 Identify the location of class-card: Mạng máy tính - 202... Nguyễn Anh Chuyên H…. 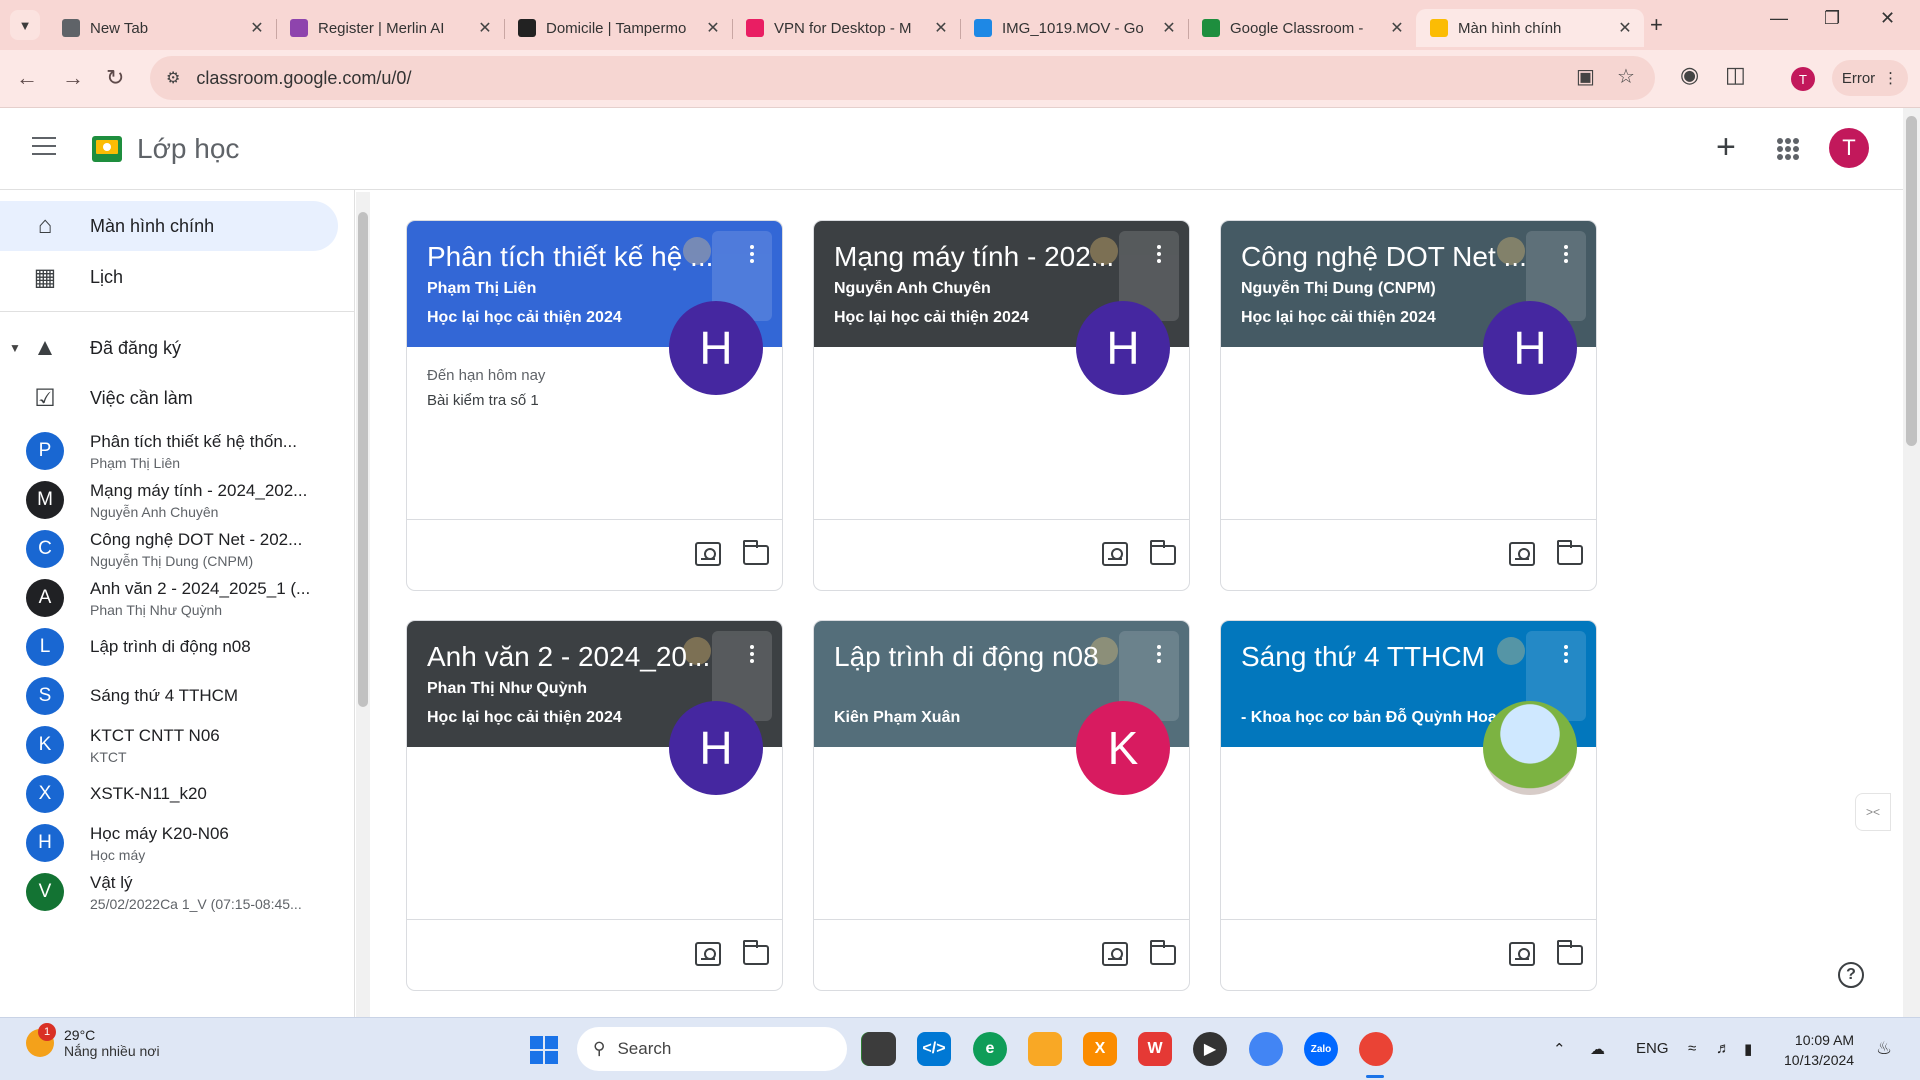
(1001, 405).